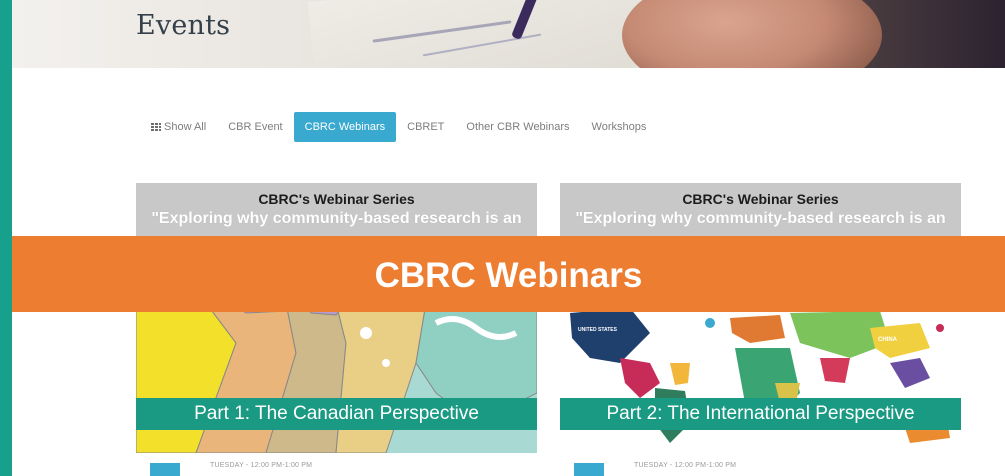 This screenshot has height=476, width=1005. I want to click on filter-show-all: Show All, so click(178, 127).